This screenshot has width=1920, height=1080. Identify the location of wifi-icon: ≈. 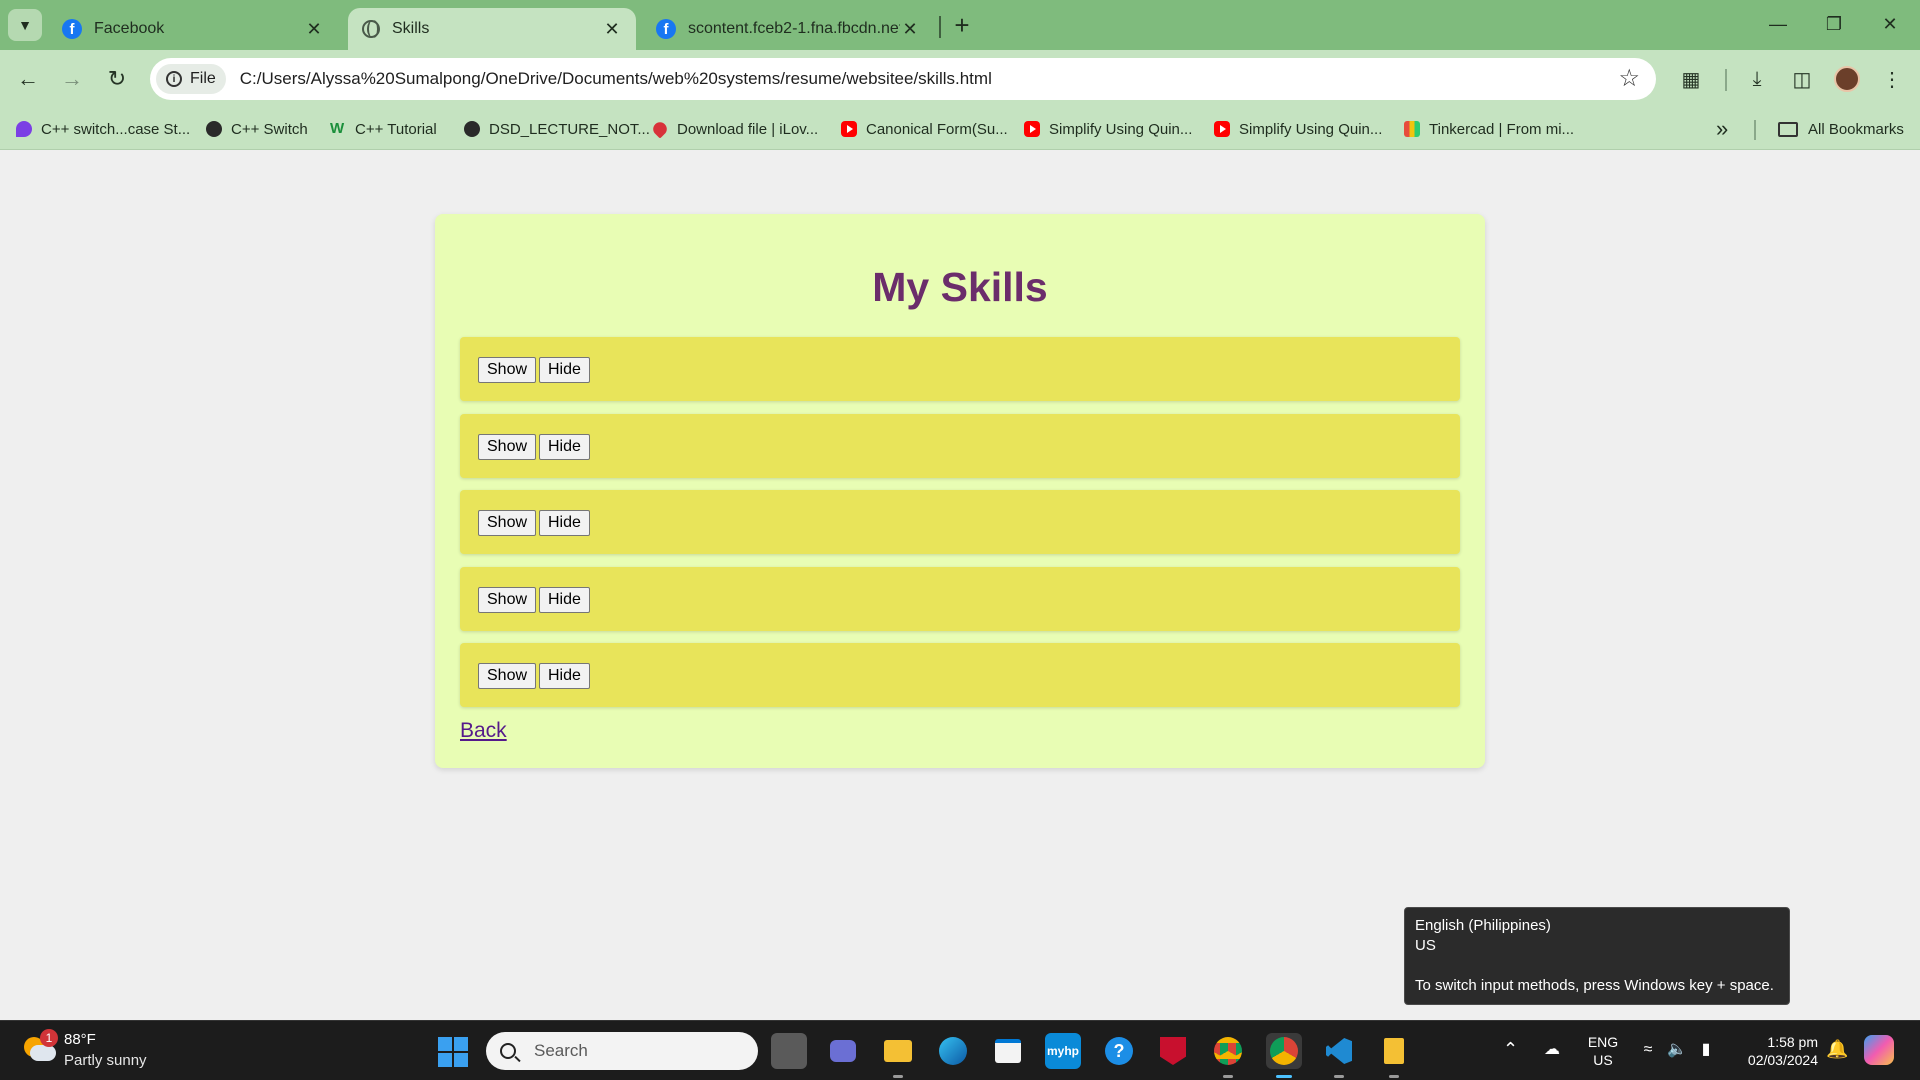
(1648, 1050).